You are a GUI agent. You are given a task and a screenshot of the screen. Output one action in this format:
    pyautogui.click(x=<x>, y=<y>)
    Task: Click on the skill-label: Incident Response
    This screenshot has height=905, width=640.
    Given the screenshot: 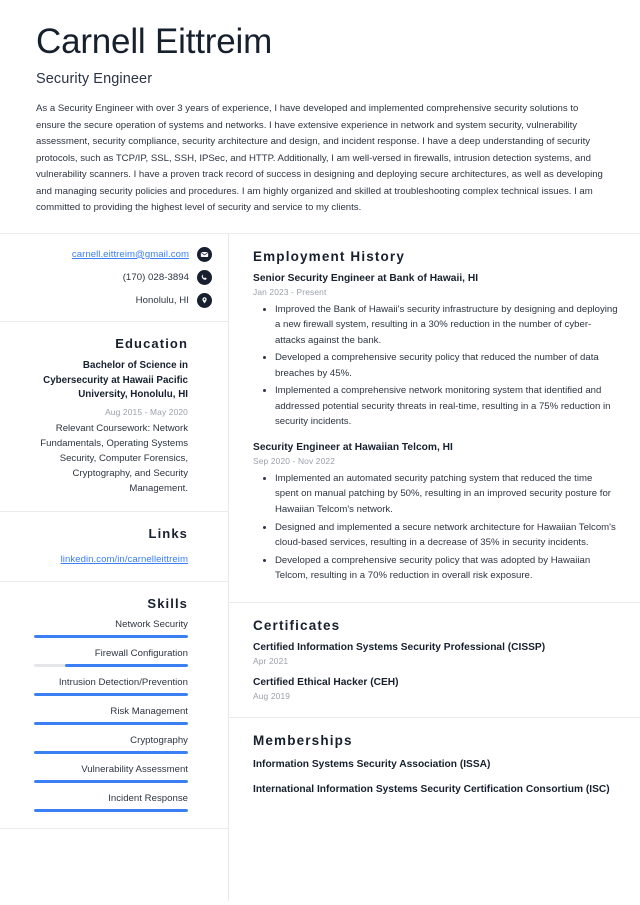 What is the action you would take?
    pyautogui.click(x=148, y=799)
    